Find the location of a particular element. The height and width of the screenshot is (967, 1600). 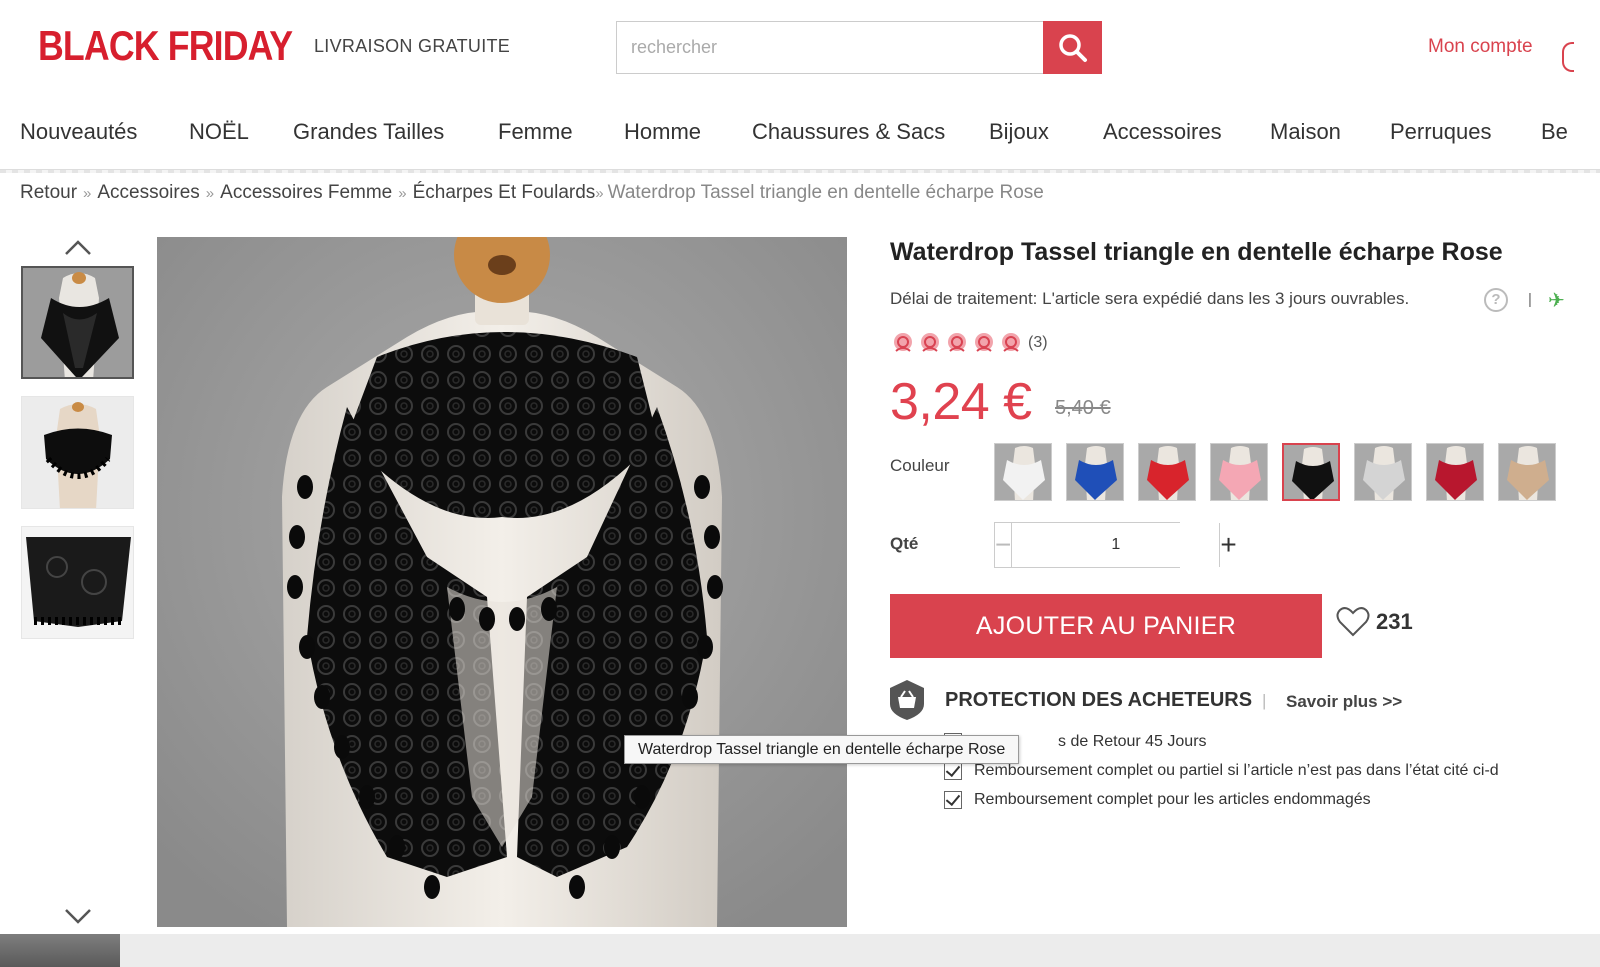

quantity-input is located at coordinates (1116, 545).